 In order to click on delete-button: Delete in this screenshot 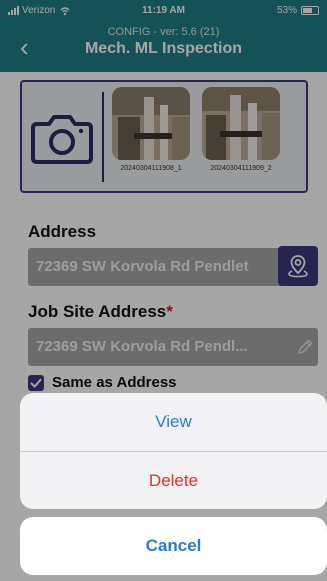, I will do `click(173, 480)`.